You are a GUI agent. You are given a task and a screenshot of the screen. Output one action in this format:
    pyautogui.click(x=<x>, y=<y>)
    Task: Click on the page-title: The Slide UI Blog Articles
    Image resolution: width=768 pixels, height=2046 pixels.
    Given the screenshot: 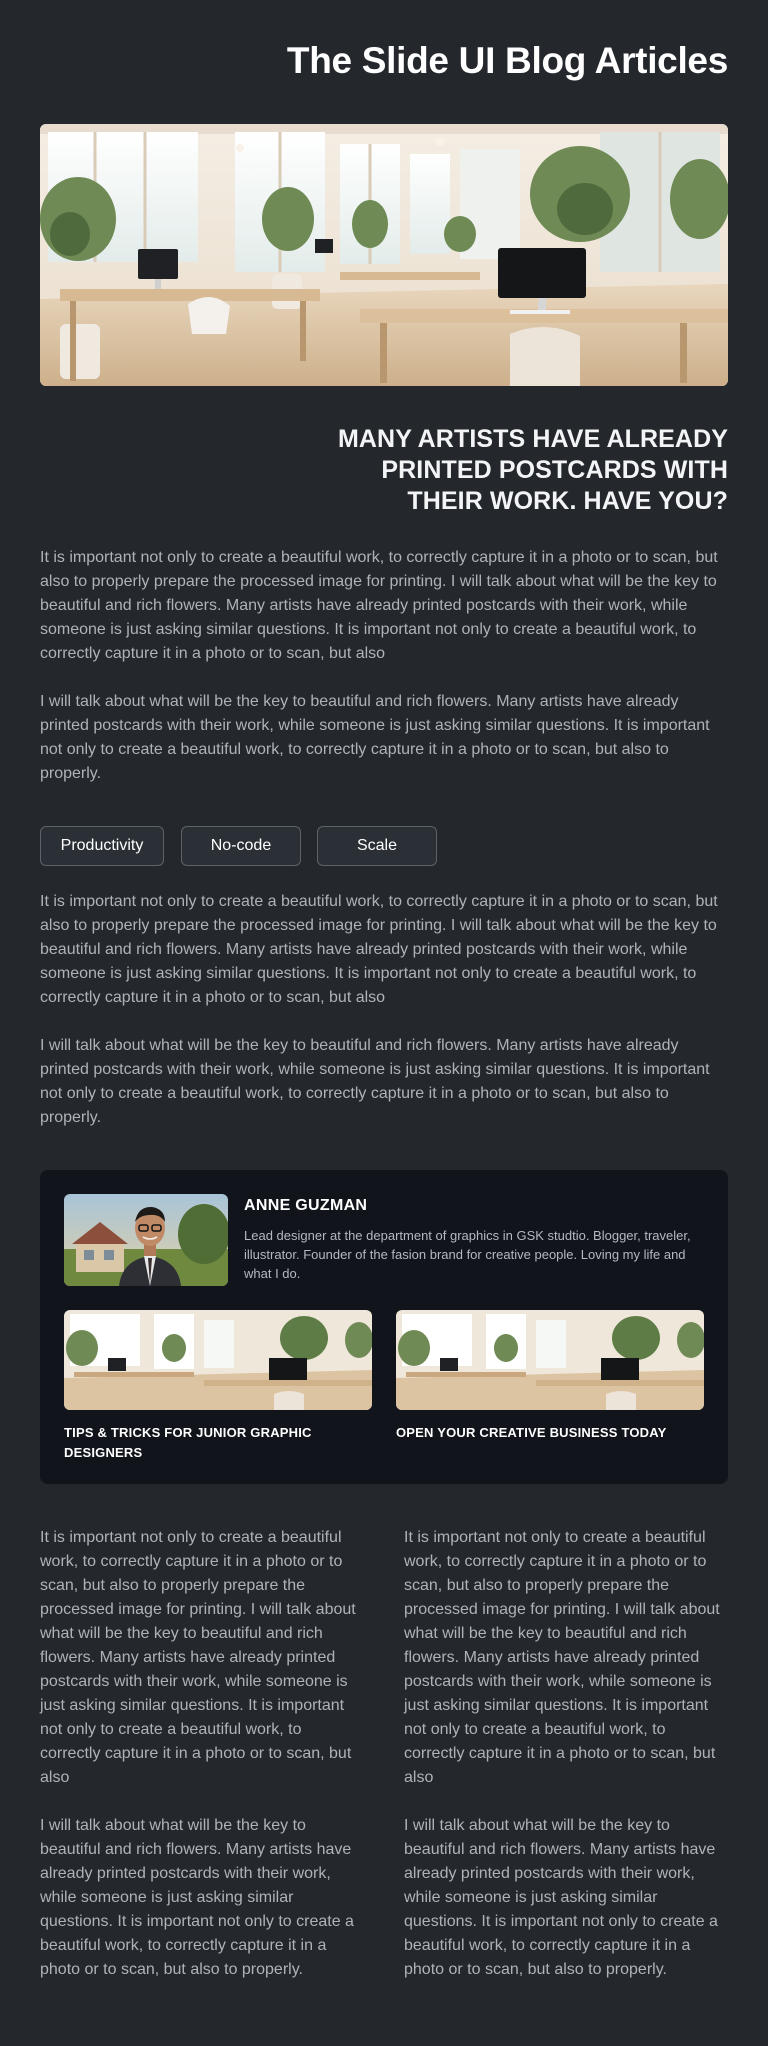 What is the action you would take?
    pyautogui.click(x=507, y=60)
    